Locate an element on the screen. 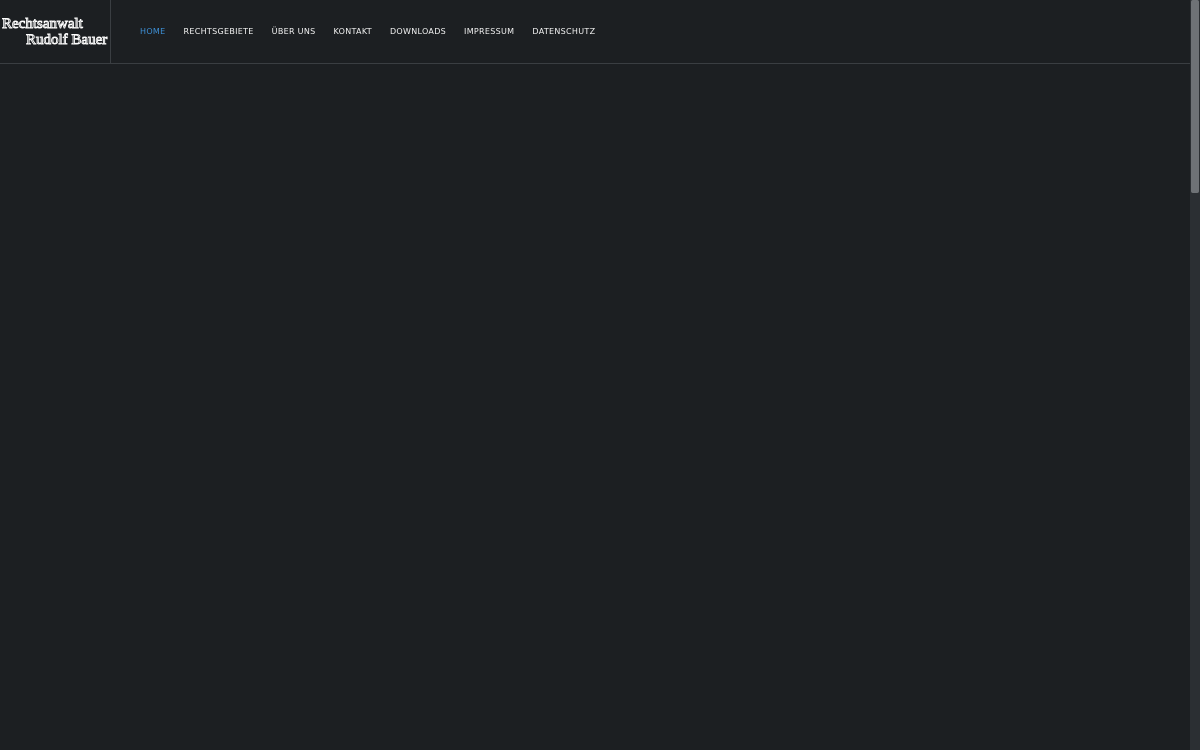 The image size is (1200, 750). nav-item-rechtsgebiete: RECHTSGEBIETE is located at coordinates (218, 31).